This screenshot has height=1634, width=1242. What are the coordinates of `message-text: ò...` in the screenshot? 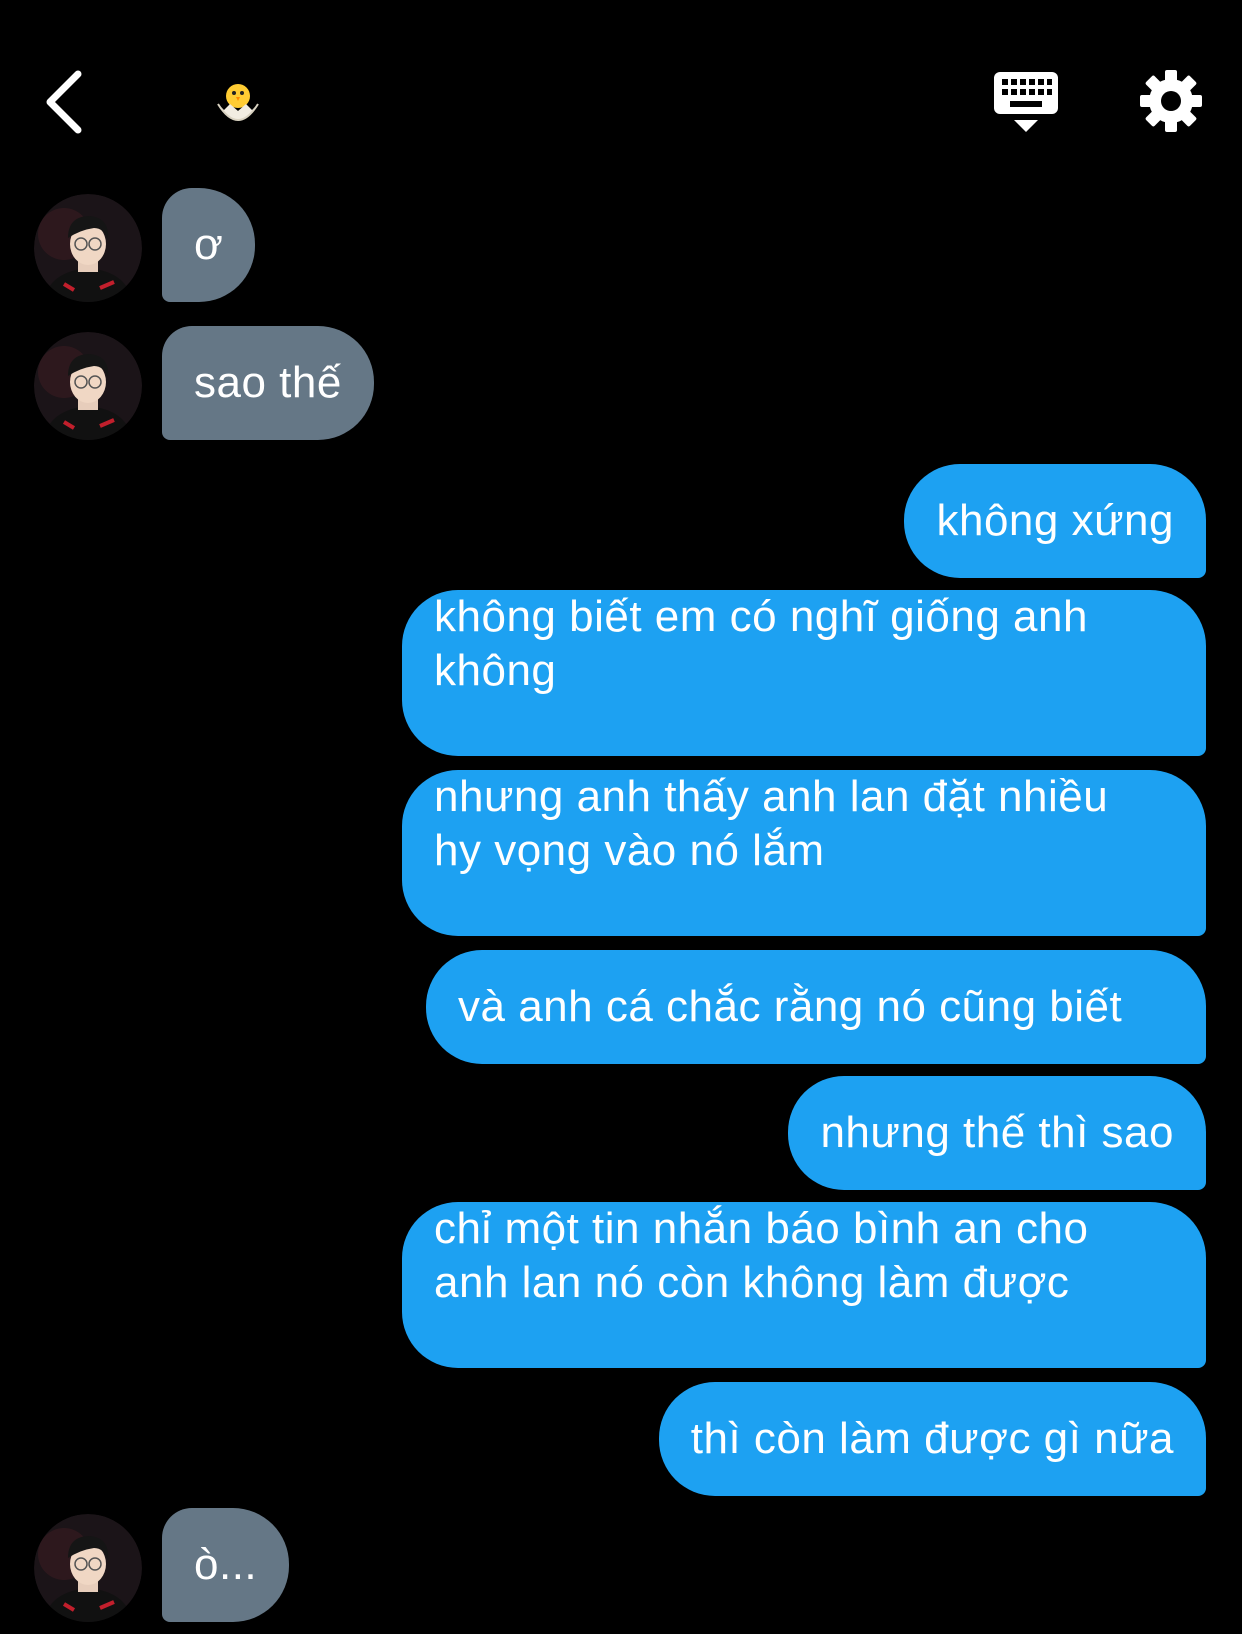 It's located at (226, 1564).